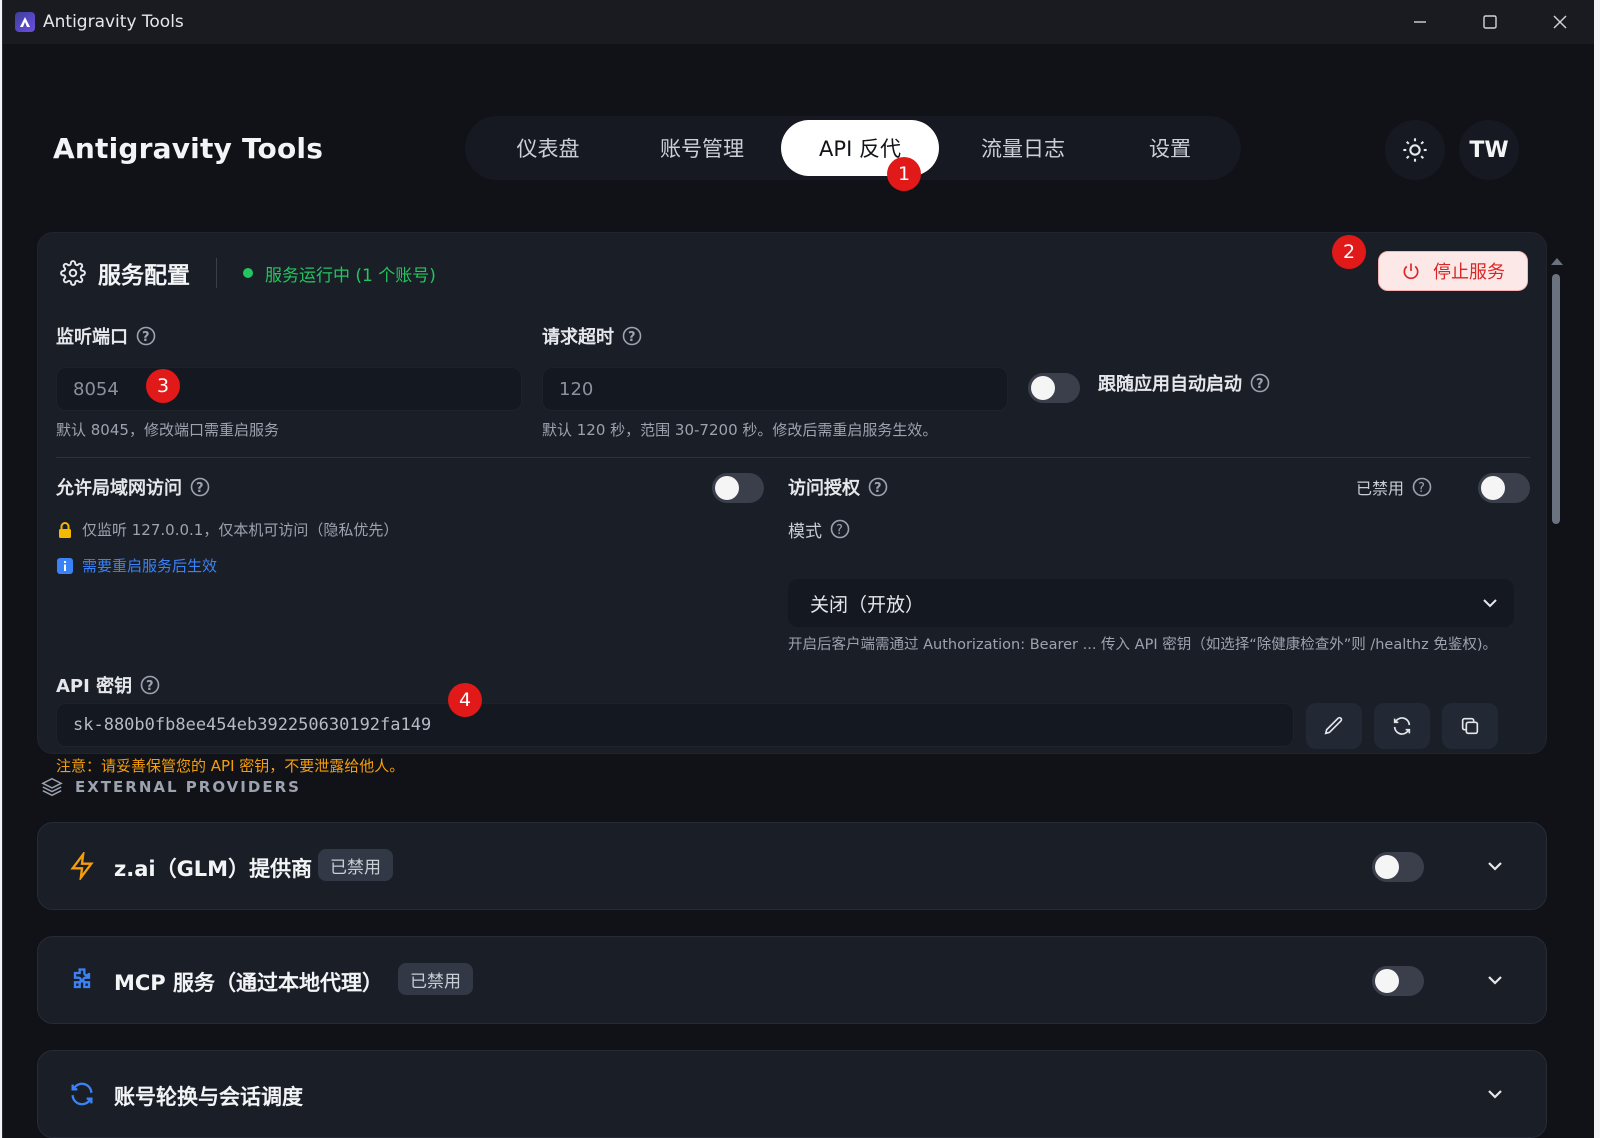 This screenshot has height=1138, width=1600. I want to click on close-button, so click(1559, 22).